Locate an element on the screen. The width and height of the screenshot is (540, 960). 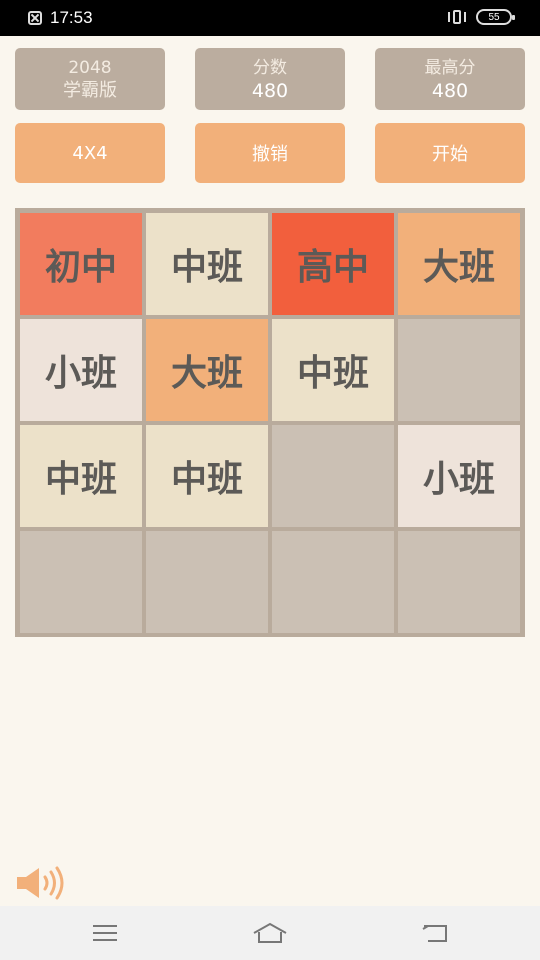
status-left: 17:53 is located at coordinates (60, 18).